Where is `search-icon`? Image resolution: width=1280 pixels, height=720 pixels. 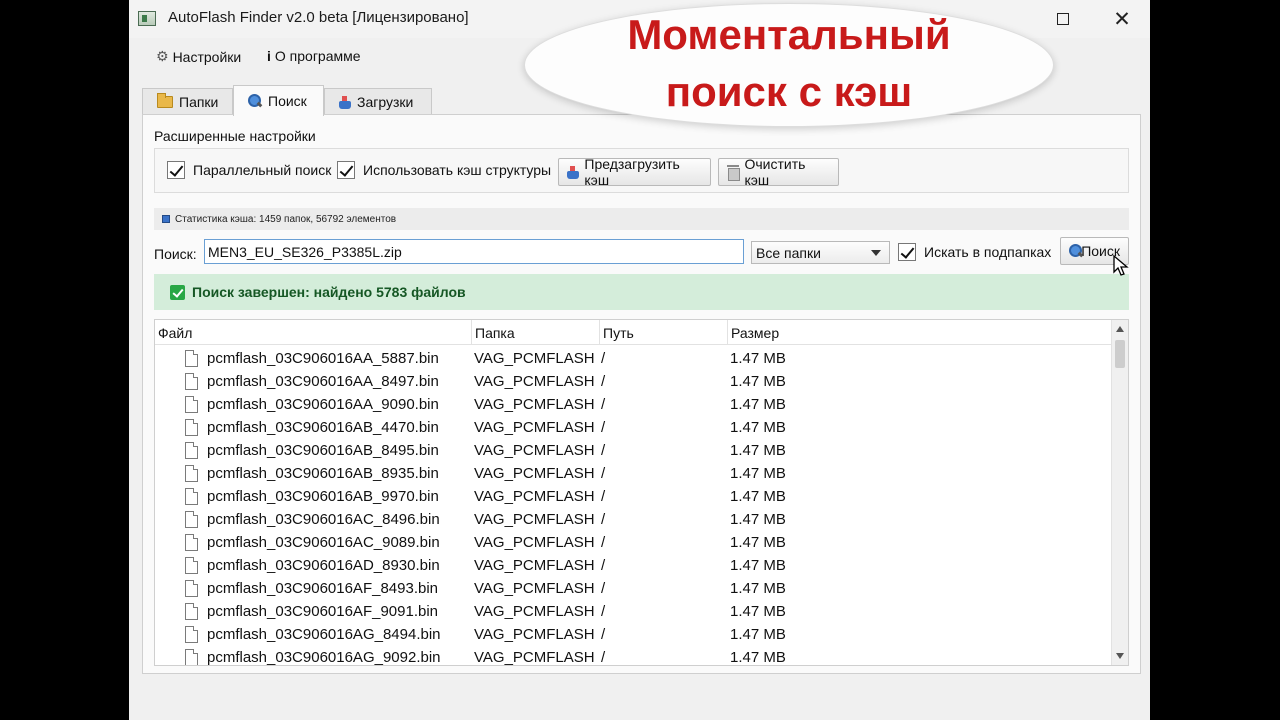 search-icon is located at coordinates (1076, 251).